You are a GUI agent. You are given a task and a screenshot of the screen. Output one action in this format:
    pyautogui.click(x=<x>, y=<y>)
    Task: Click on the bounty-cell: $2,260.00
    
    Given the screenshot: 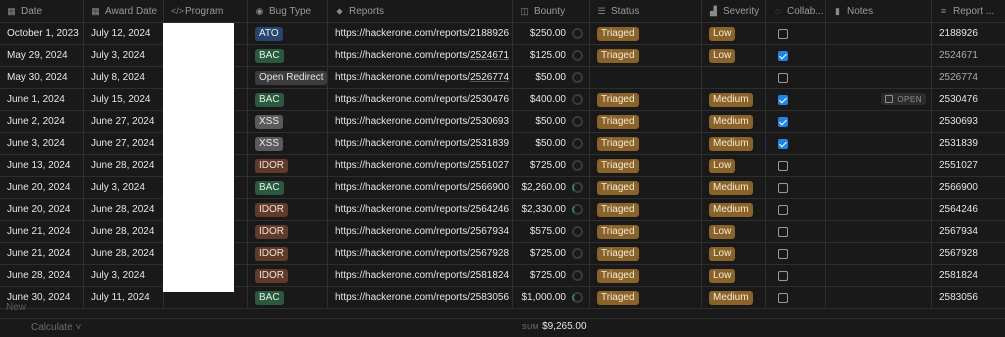 What is the action you would take?
    pyautogui.click(x=551, y=187)
    